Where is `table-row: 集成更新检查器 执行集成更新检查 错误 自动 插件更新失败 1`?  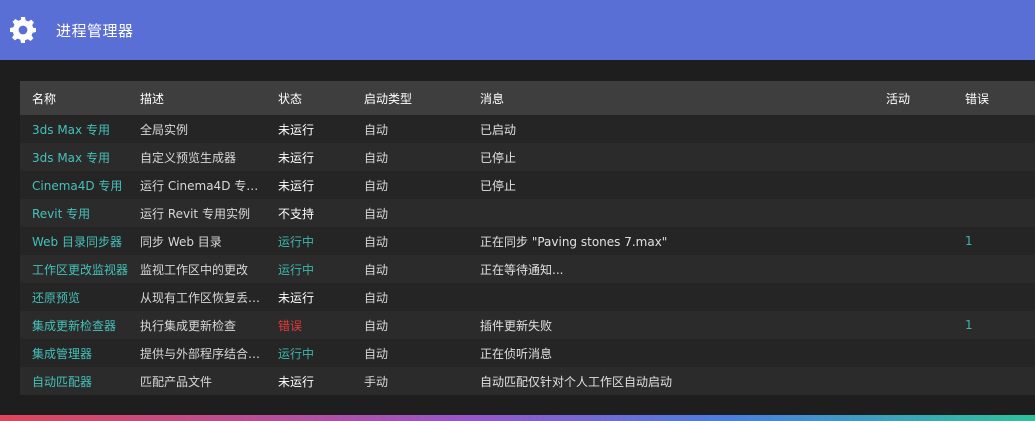 table-row: 集成更新检查器 执行集成更新检查 错误 自动 插件更新失败 1 is located at coordinates (527, 325).